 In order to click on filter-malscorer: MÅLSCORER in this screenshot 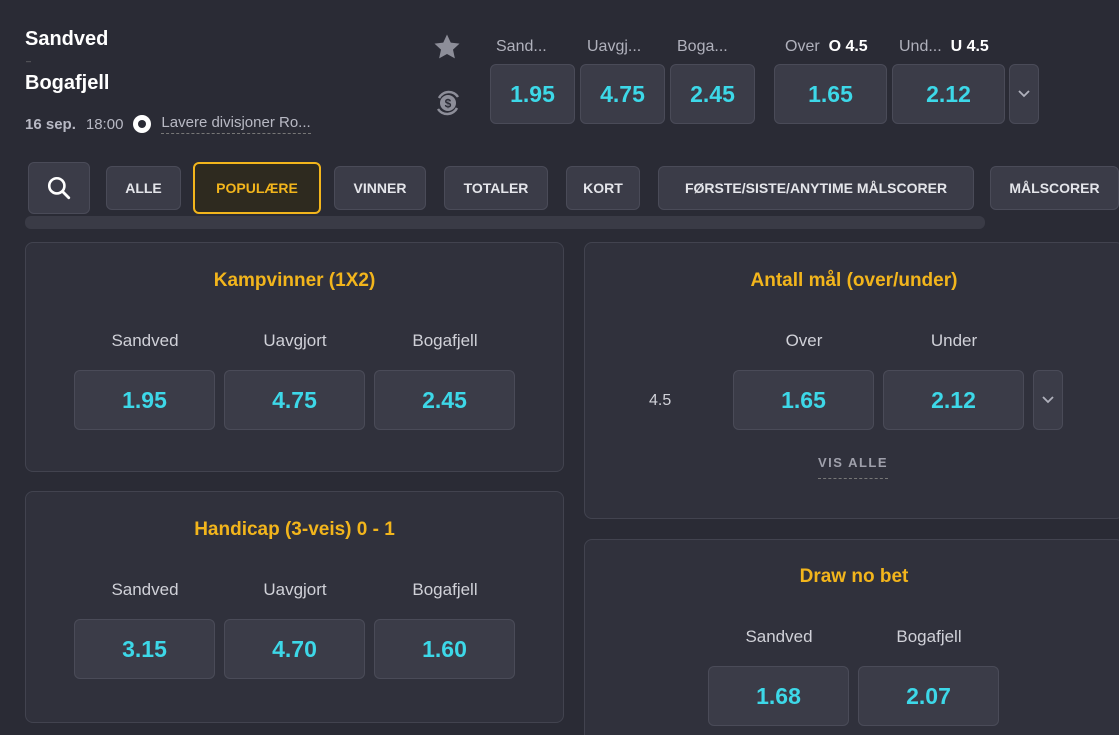, I will do `click(1054, 188)`.